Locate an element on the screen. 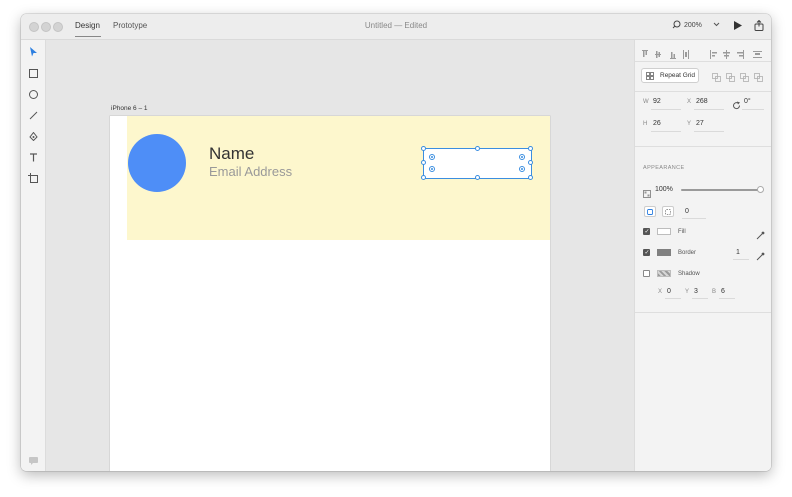 The height and width of the screenshot is (497, 792). shadow-y-underline is located at coordinates (700, 298).